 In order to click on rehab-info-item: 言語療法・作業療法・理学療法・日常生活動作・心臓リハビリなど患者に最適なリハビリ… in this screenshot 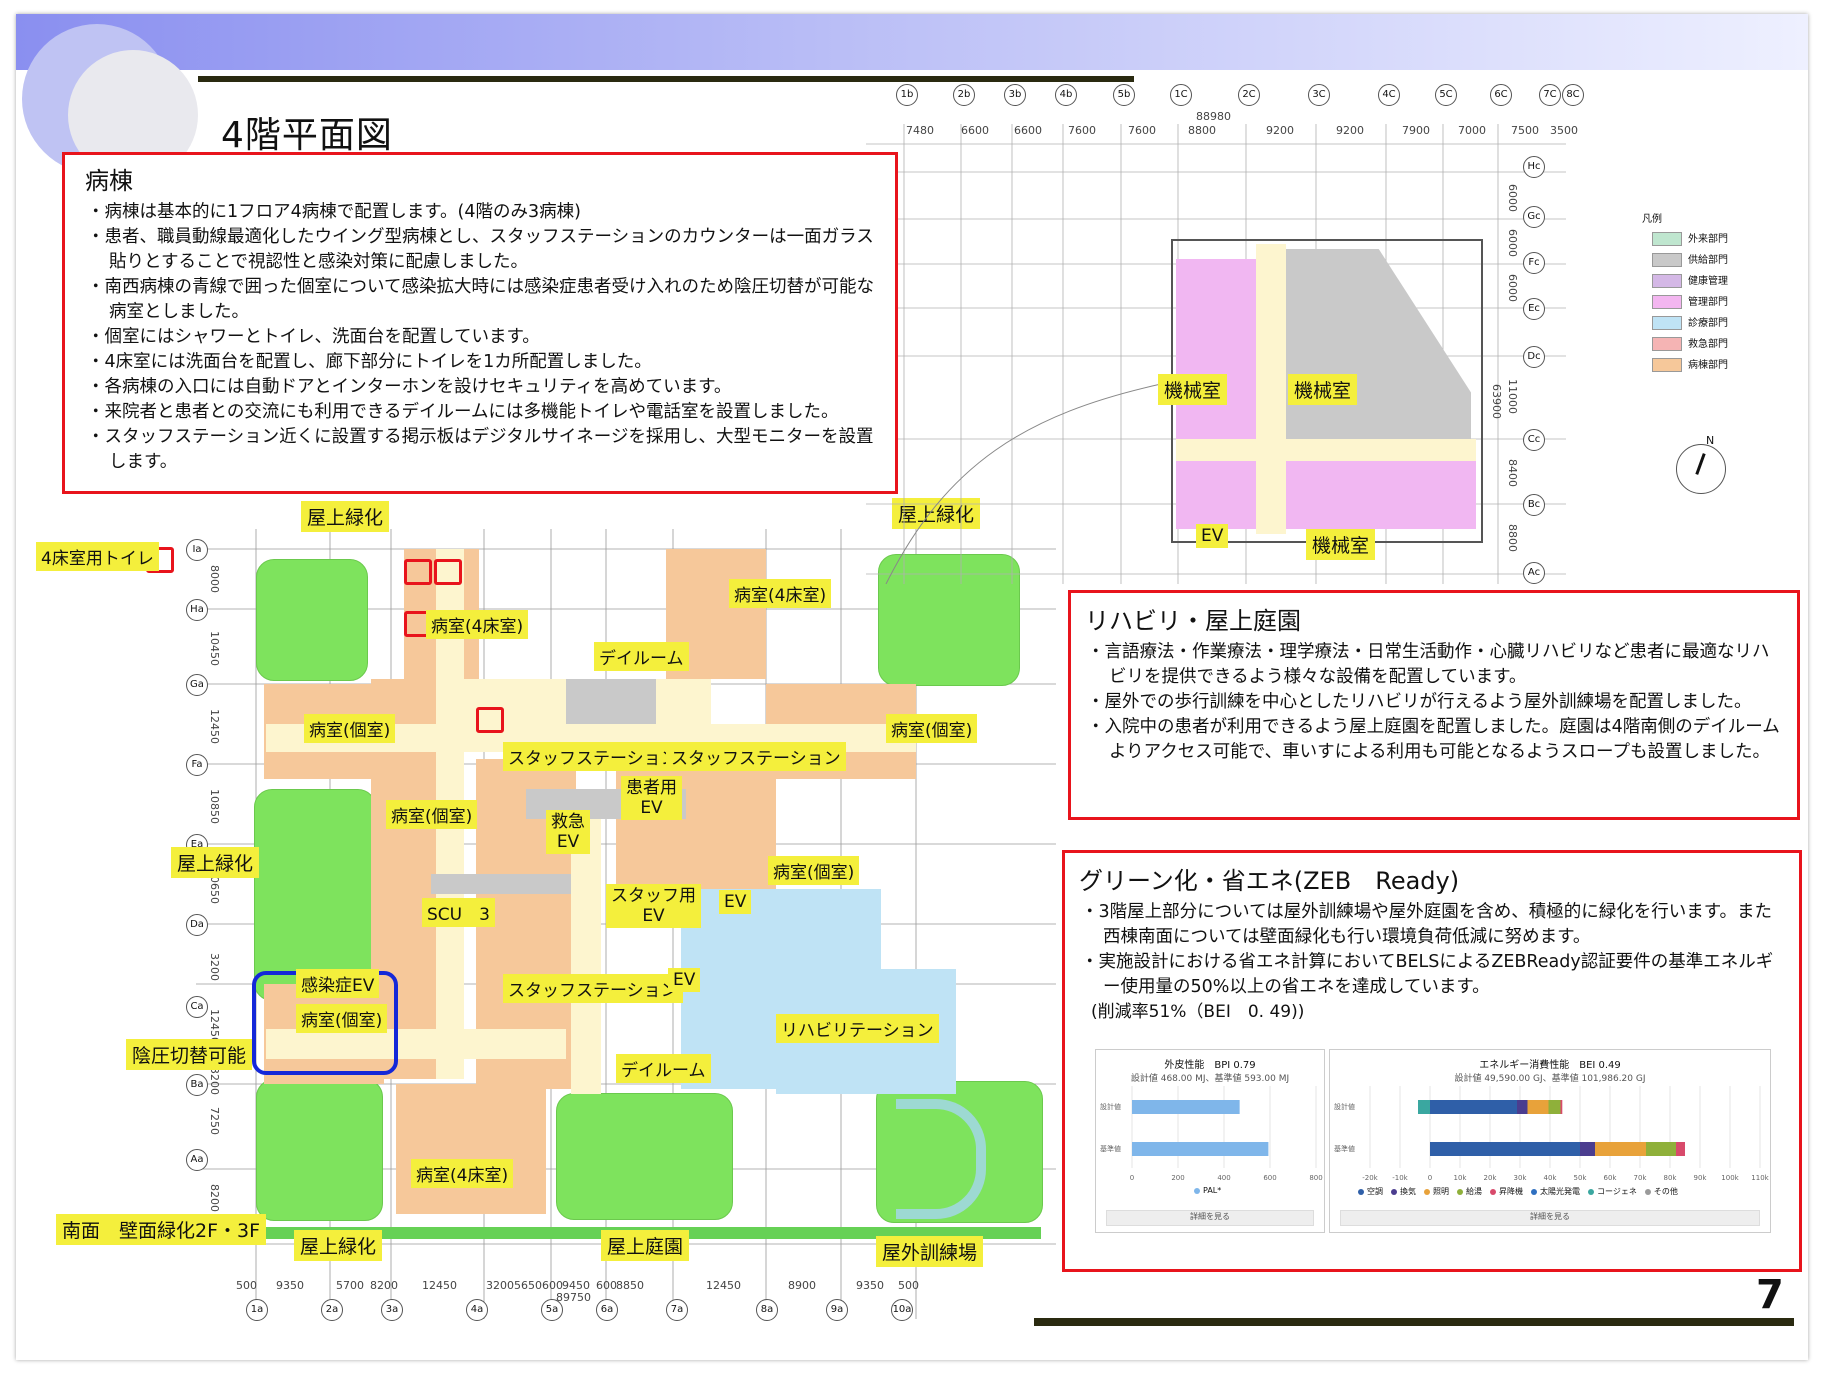, I will do `click(1435, 665)`.